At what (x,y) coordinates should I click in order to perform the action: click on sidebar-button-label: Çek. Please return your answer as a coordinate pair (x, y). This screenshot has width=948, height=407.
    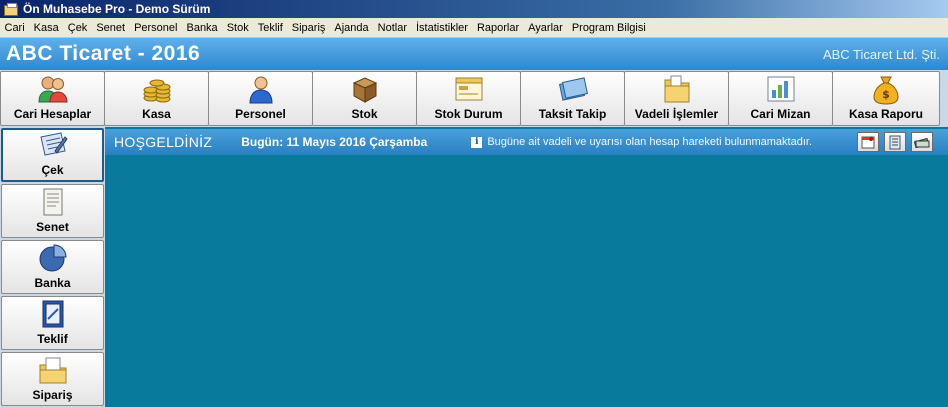
    Looking at the image, I should click on (52, 170).